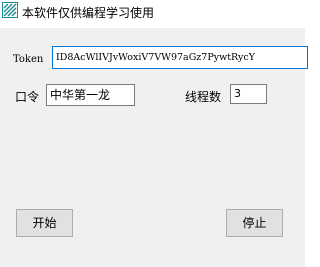  I want to click on app-logo-icon, so click(10, 10).